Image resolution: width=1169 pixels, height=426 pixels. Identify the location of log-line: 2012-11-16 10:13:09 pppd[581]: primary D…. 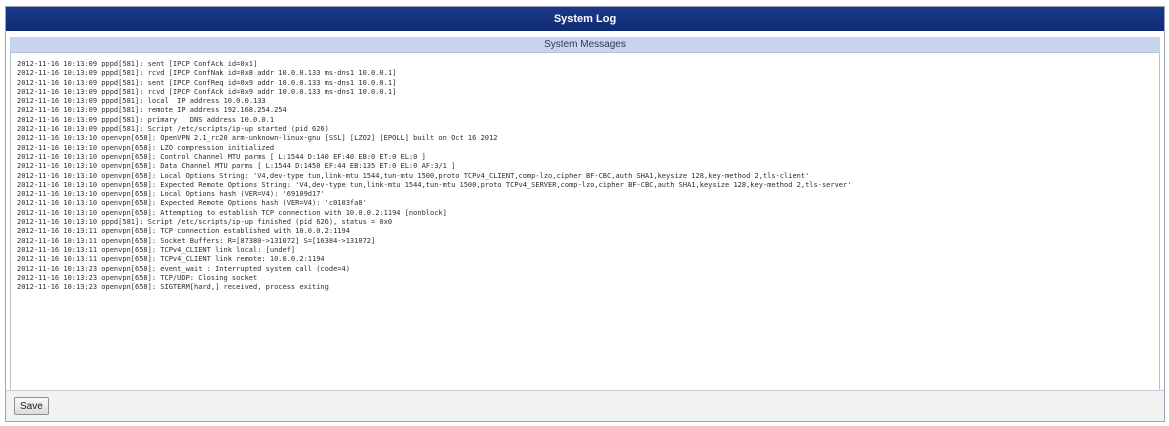
(146, 119).